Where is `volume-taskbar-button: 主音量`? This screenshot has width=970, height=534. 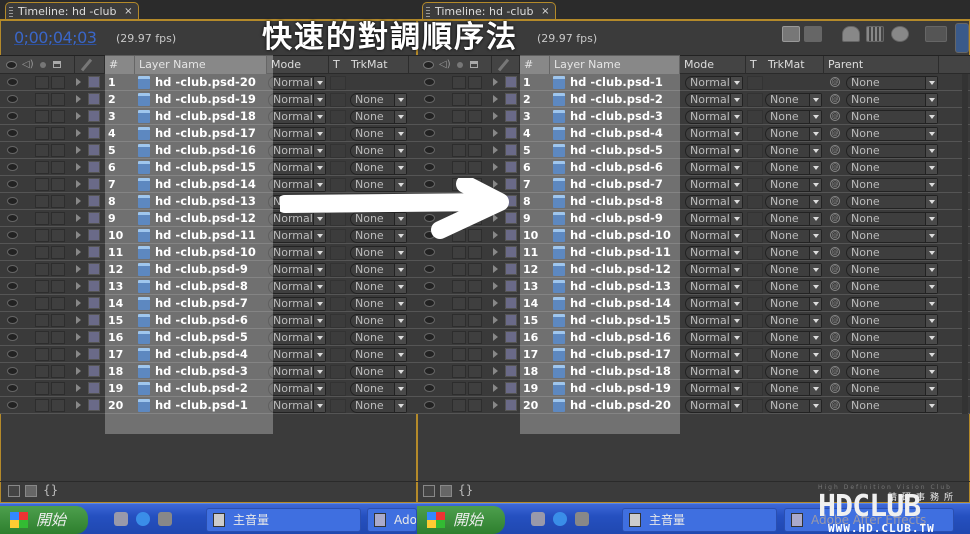 volume-taskbar-button: 主音量 is located at coordinates (699, 520).